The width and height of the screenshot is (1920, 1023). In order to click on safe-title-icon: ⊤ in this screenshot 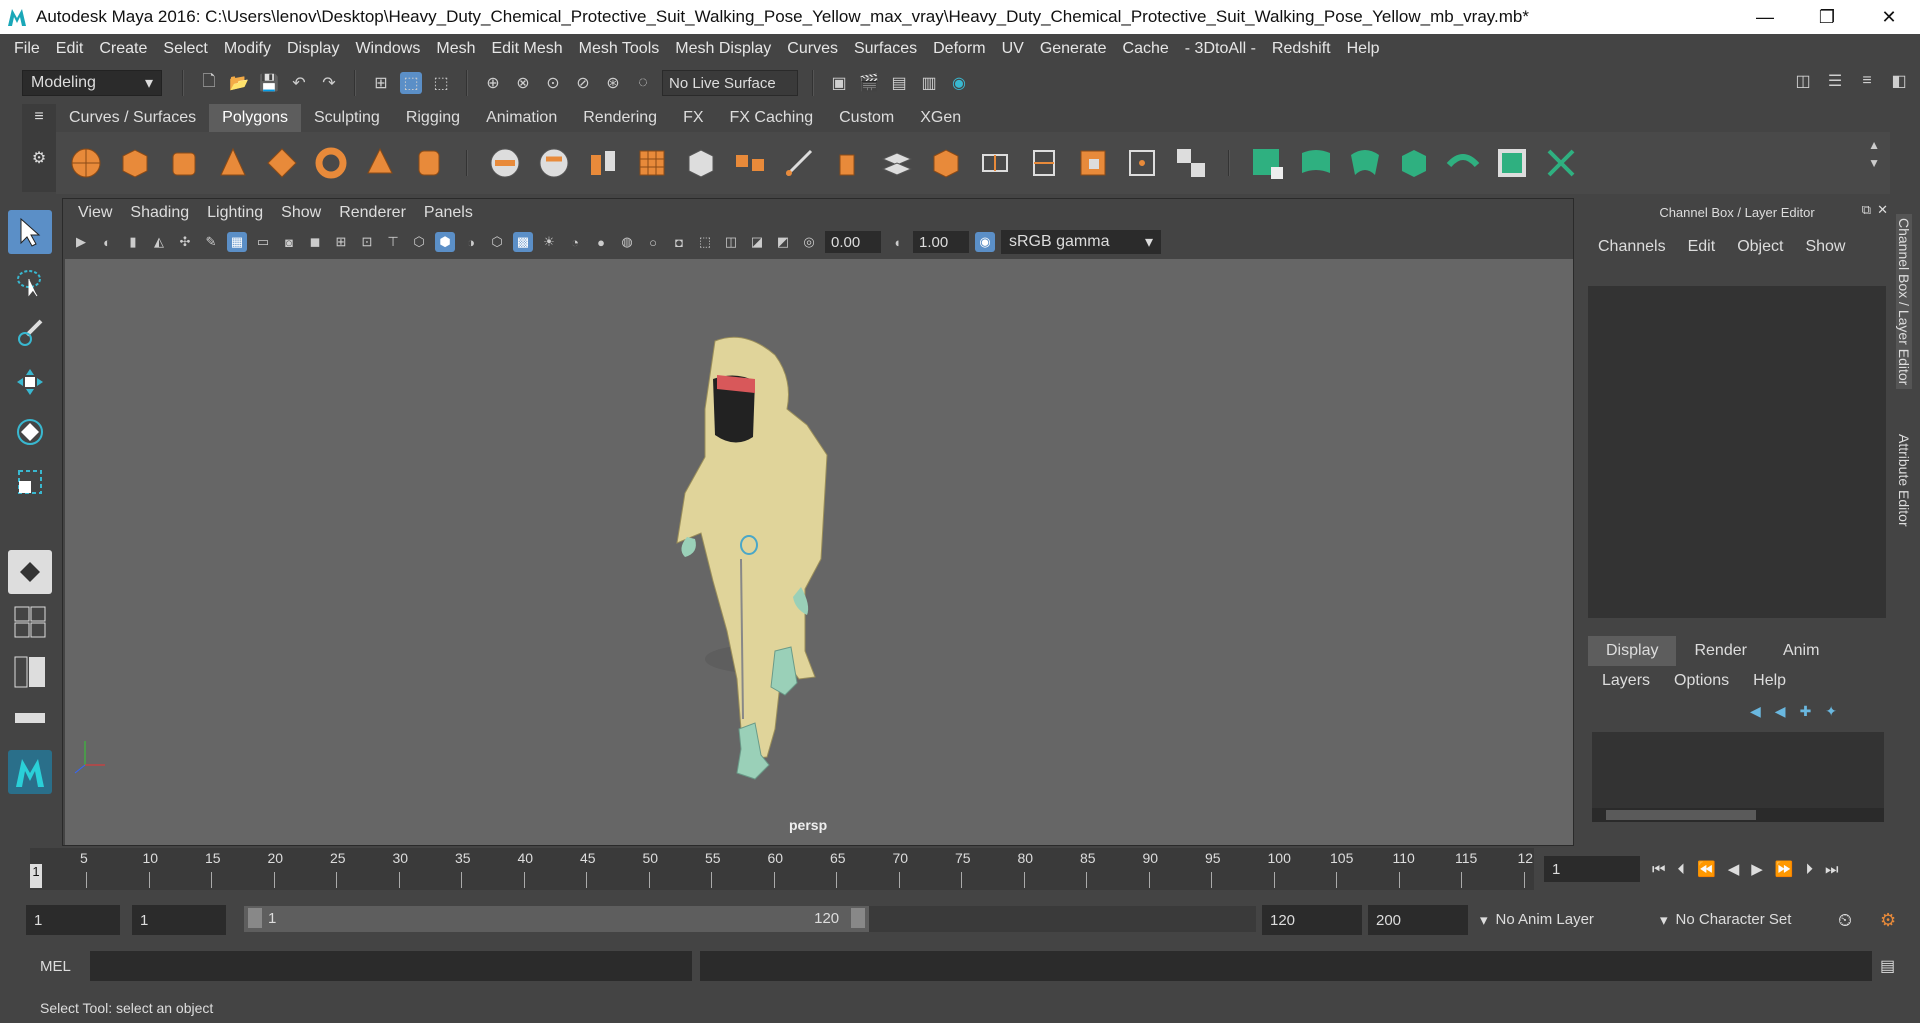, I will do `click(393, 242)`.